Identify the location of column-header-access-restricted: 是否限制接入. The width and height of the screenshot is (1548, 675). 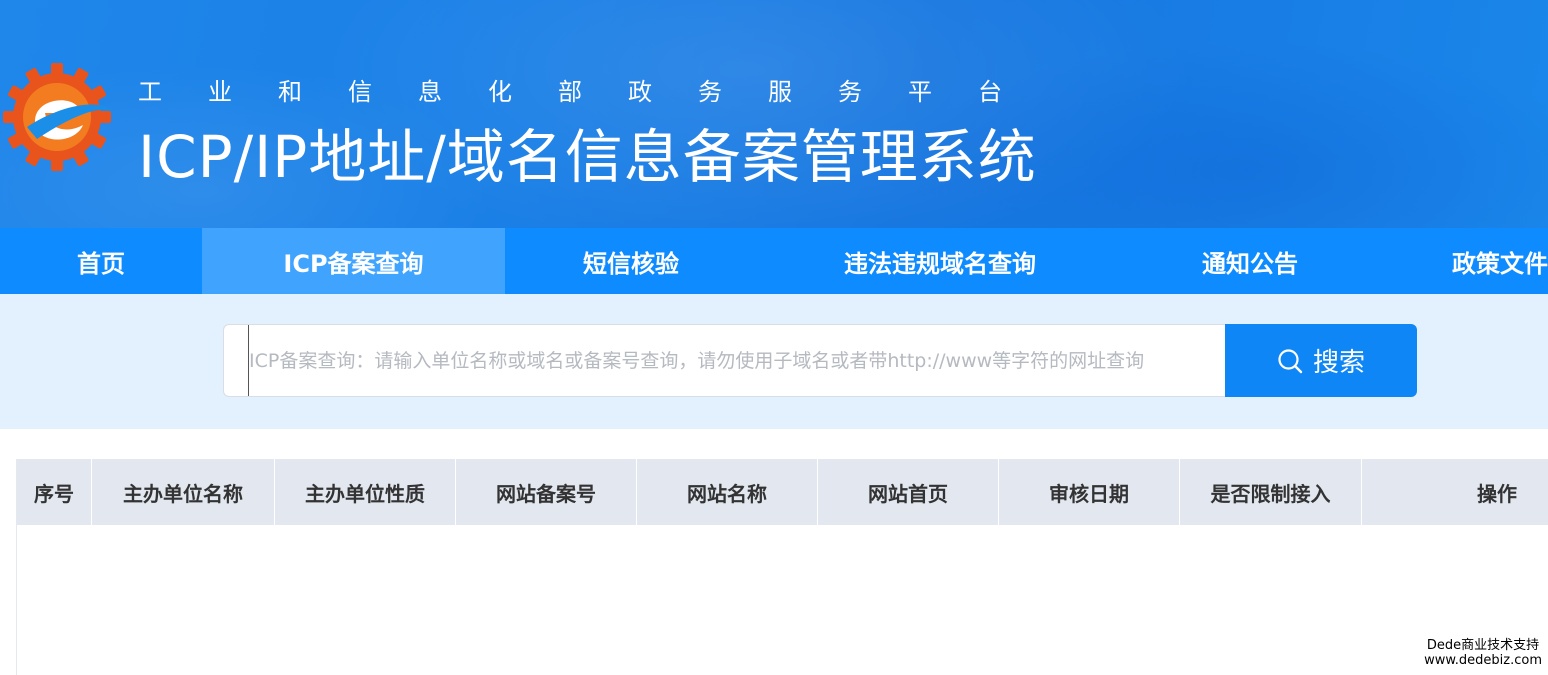
(1271, 492).